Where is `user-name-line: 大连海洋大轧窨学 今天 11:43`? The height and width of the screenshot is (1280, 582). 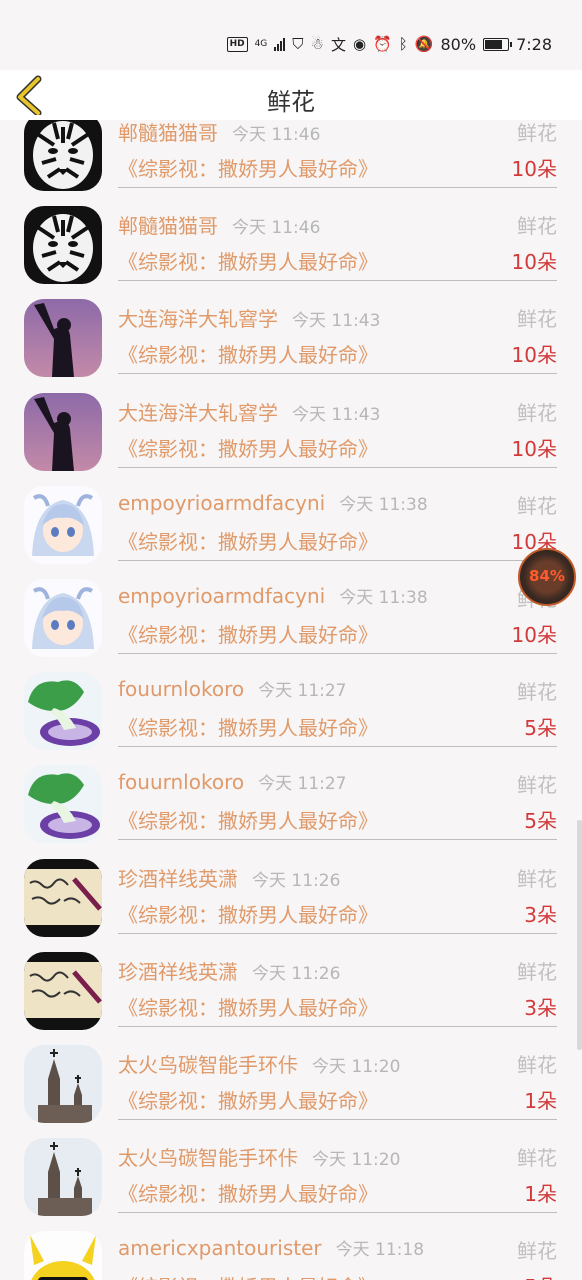 user-name-line: 大连海洋大轧窨学 今天 11:43 is located at coordinates (249, 317).